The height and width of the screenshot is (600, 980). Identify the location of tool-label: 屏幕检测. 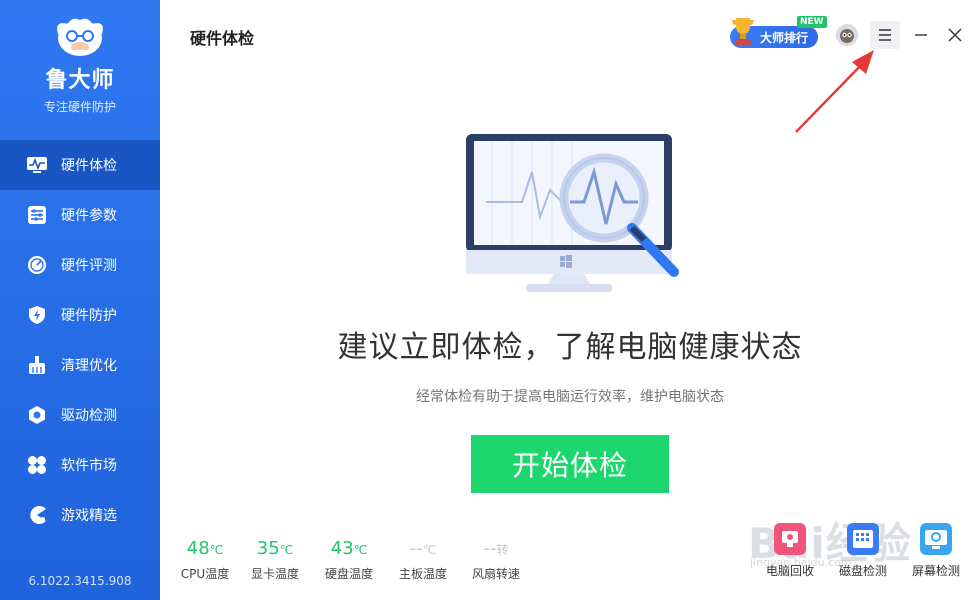
(935, 571).